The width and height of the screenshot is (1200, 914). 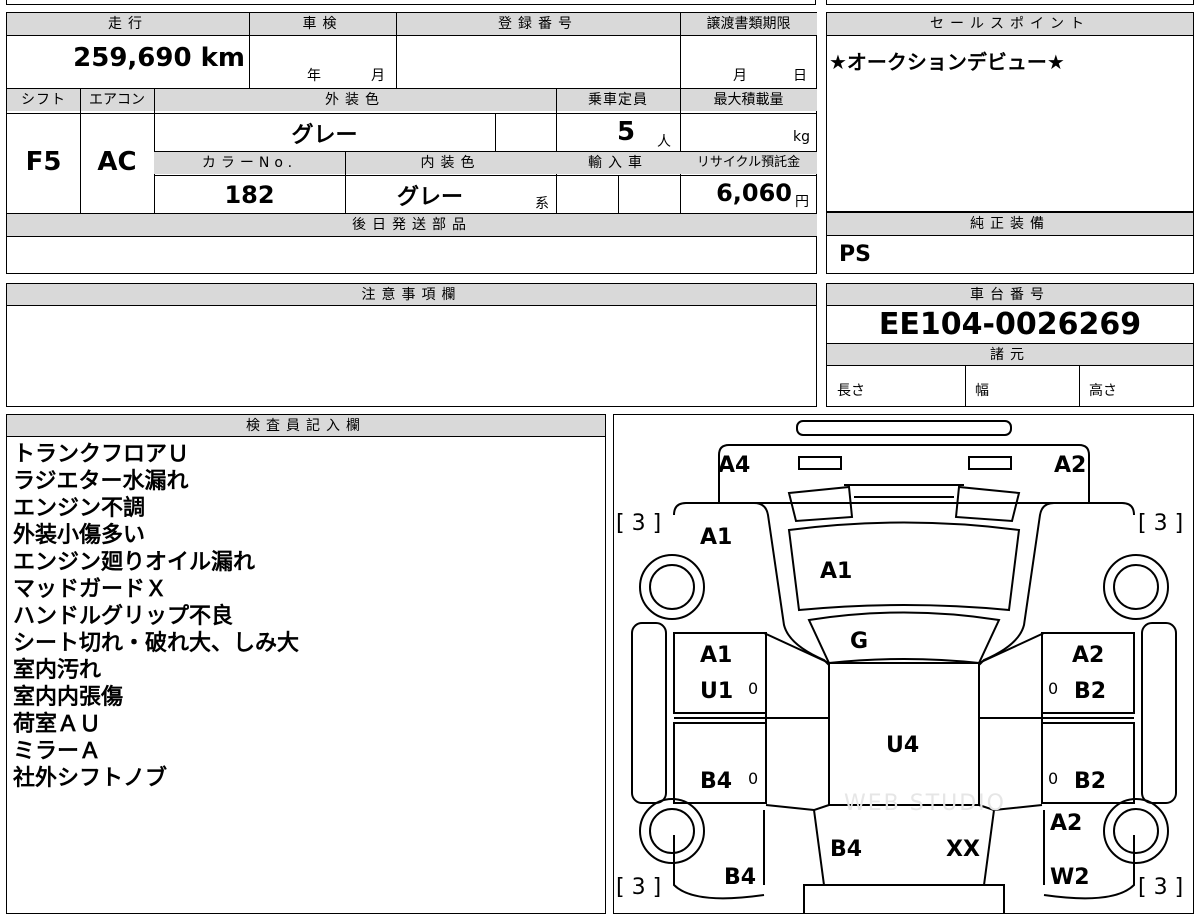 I want to click on shift-header: シフト, so click(x=43, y=100).